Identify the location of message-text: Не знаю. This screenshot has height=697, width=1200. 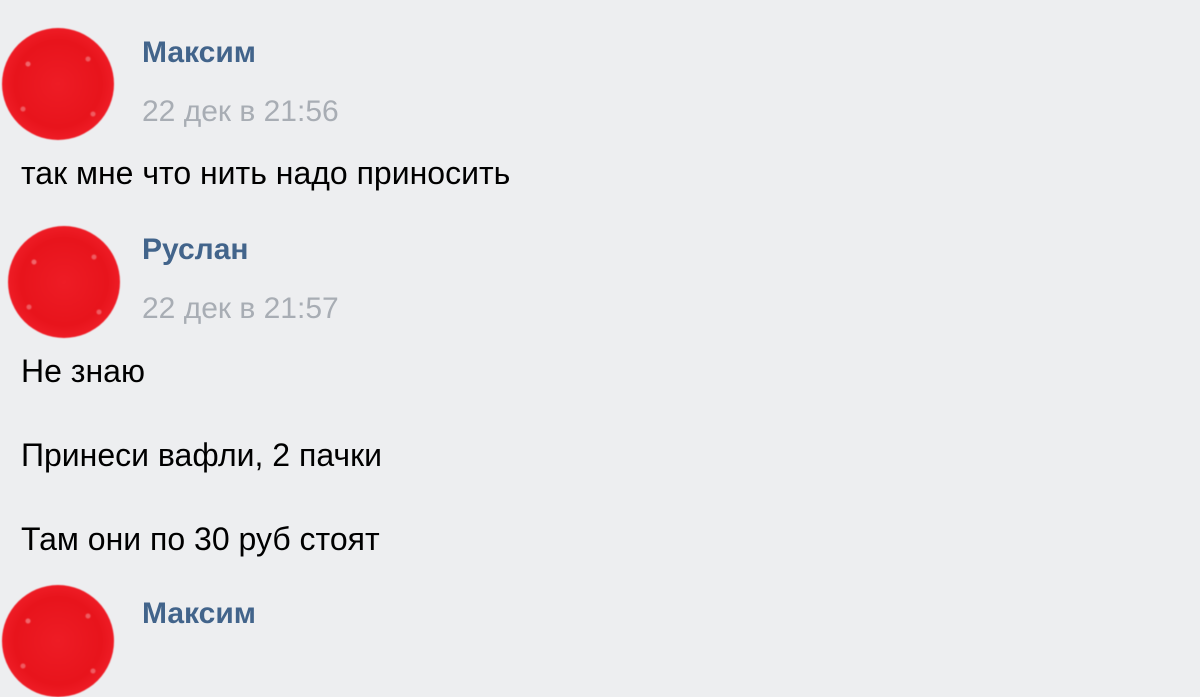
(83, 371).